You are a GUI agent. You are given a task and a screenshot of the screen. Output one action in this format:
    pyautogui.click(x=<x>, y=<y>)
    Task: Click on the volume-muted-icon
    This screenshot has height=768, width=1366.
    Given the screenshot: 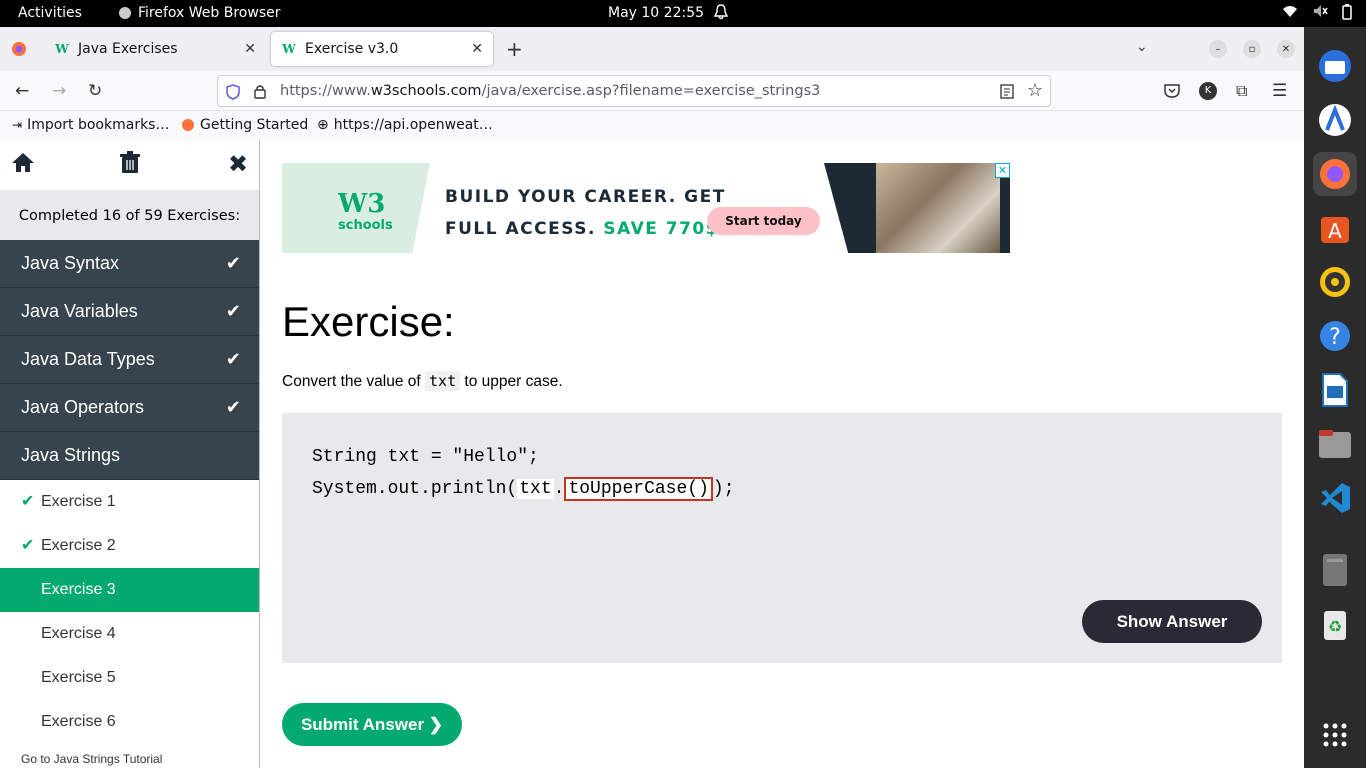 What is the action you would take?
    pyautogui.click(x=1321, y=11)
    